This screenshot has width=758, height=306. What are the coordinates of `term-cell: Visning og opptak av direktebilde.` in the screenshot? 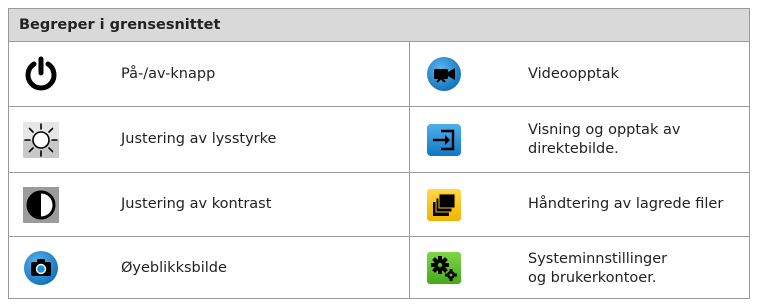 It's located at (580, 139).